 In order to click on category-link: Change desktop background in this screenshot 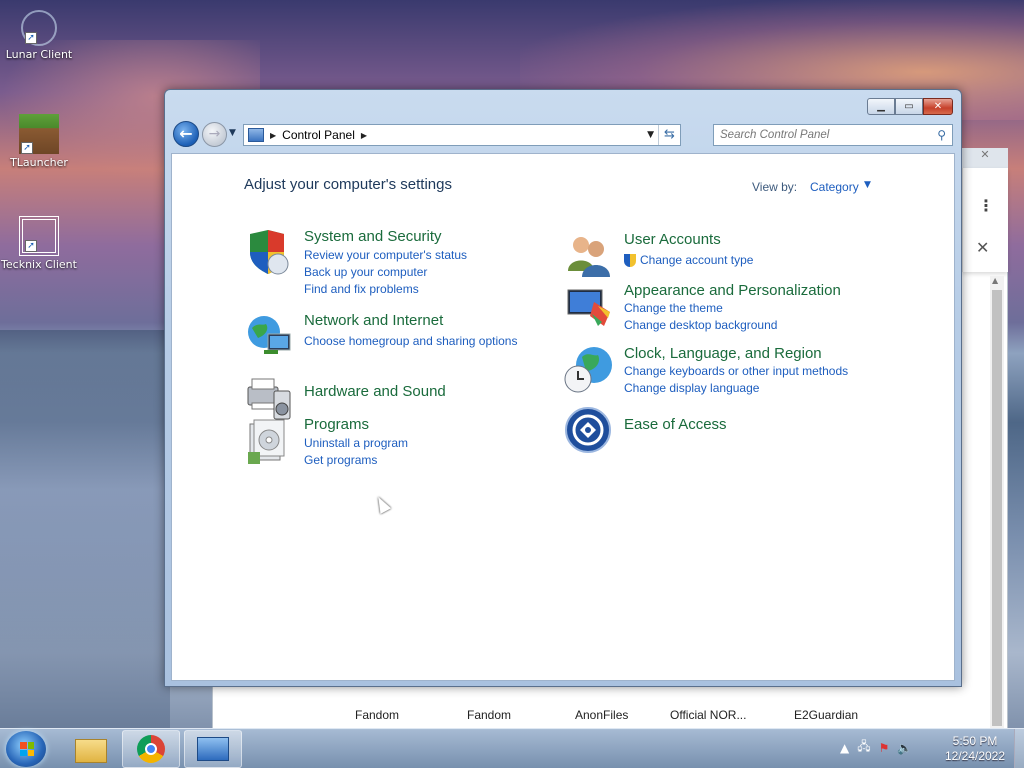, I will do `click(700, 325)`.